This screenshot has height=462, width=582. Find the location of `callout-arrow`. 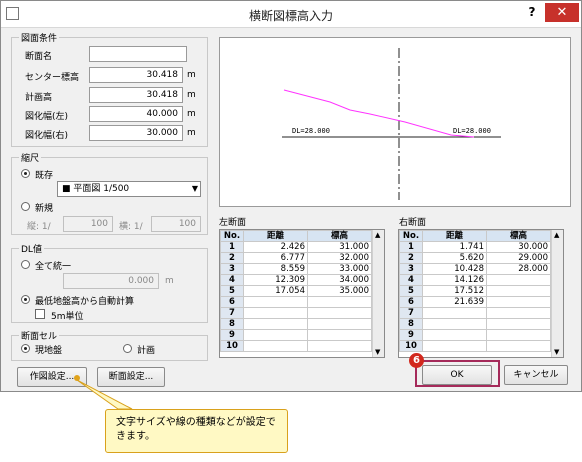

callout-arrow is located at coordinates (104, 394).